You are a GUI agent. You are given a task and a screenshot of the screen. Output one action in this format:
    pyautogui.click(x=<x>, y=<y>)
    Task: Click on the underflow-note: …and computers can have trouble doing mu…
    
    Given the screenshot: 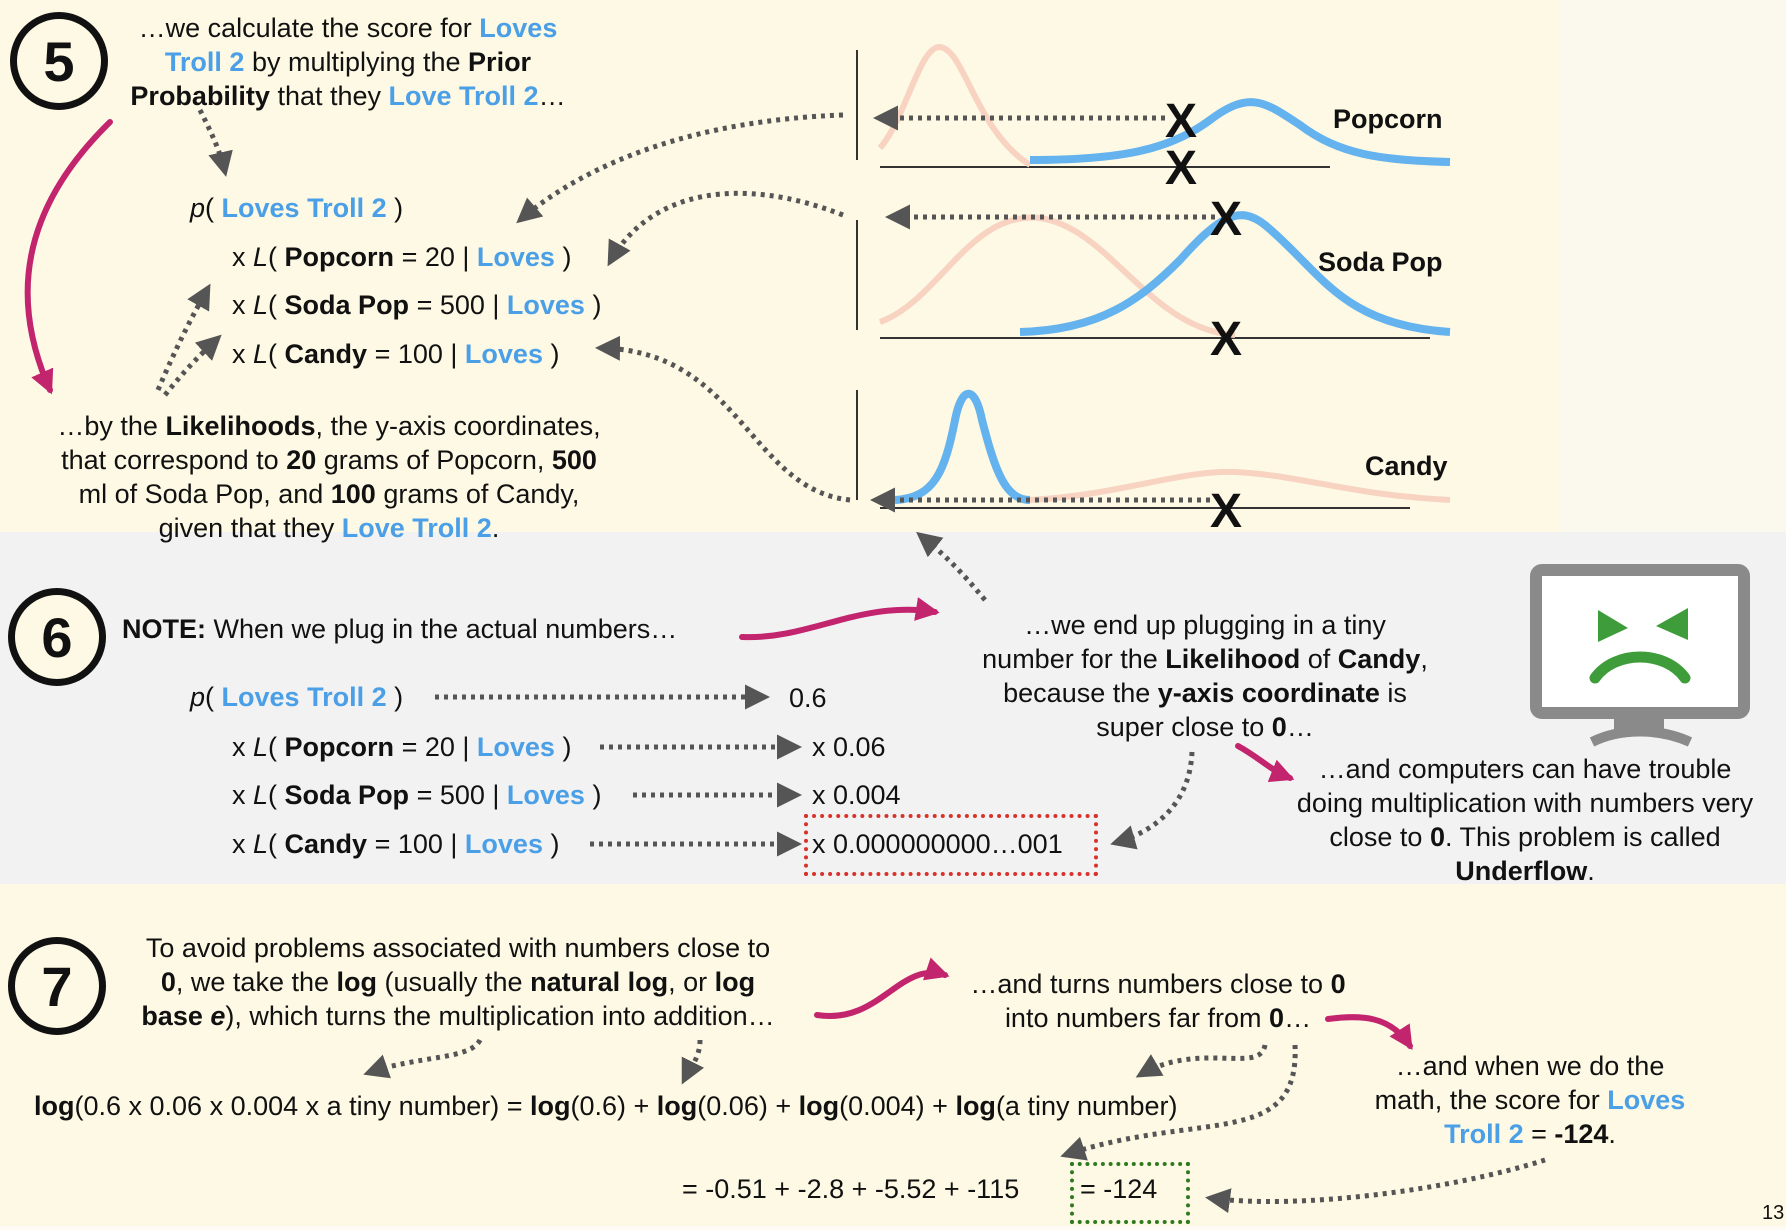 What is the action you would take?
    pyautogui.click(x=1525, y=820)
    